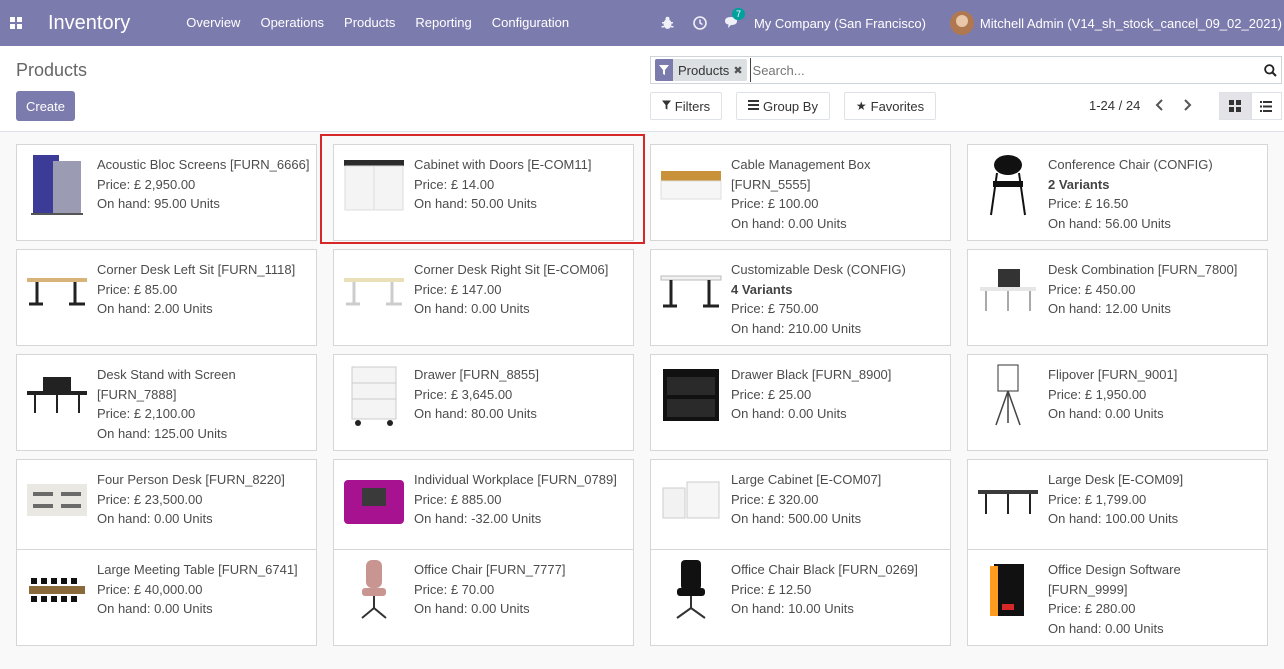  What do you see at coordinates (775, 499) in the screenshot?
I see `product-price: Price: £ 320.00` at bounding box center [775, 499].